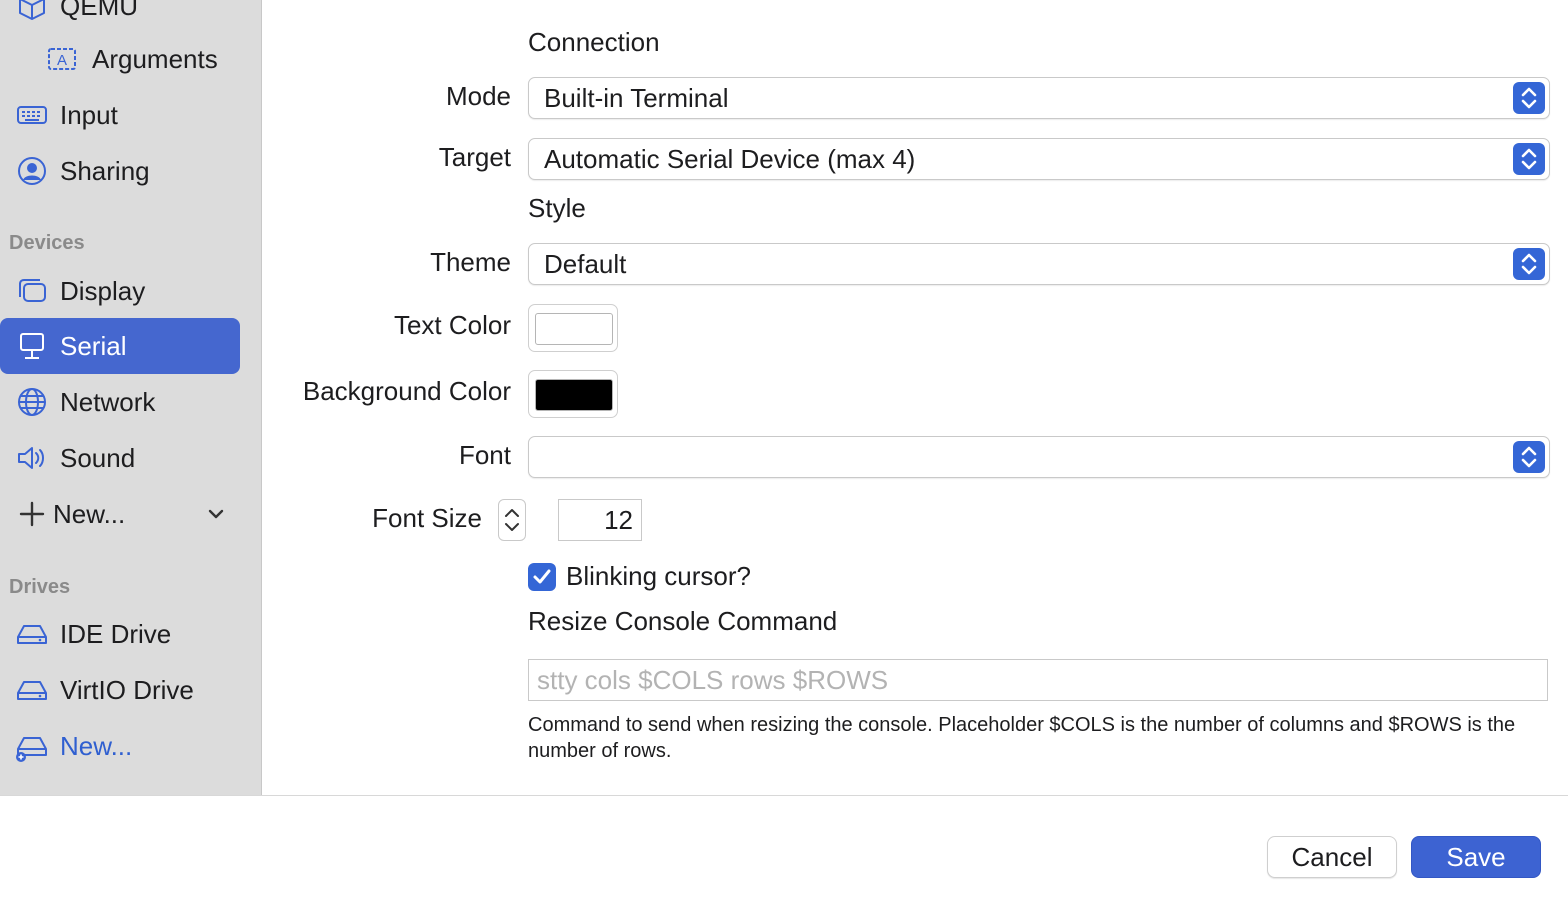  Describe the element at coordinates (103, 291) in the screenshot. I see `sidebar-item-label: Display` at that location.